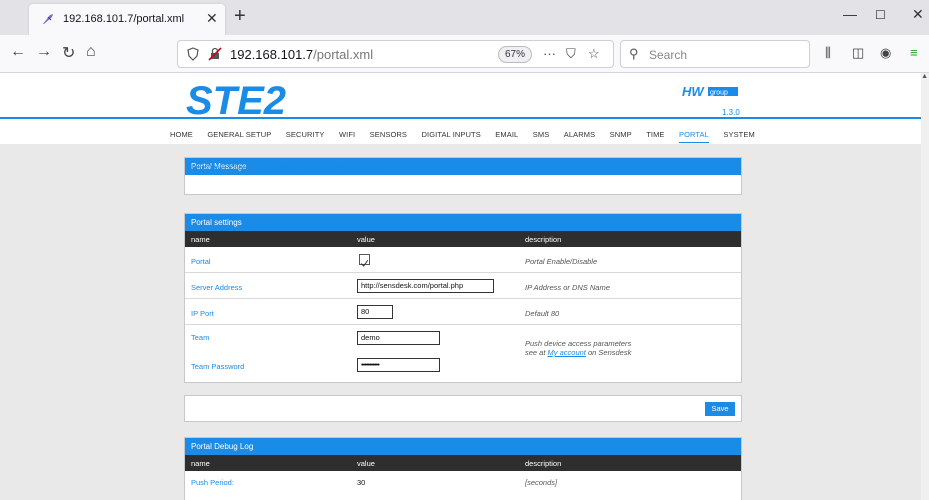 This screenshot has width=929, height=500. What do you see at coordinates (193, 54) in the screenshot?
I see `shield-icon` at bounding box center [193, 54].